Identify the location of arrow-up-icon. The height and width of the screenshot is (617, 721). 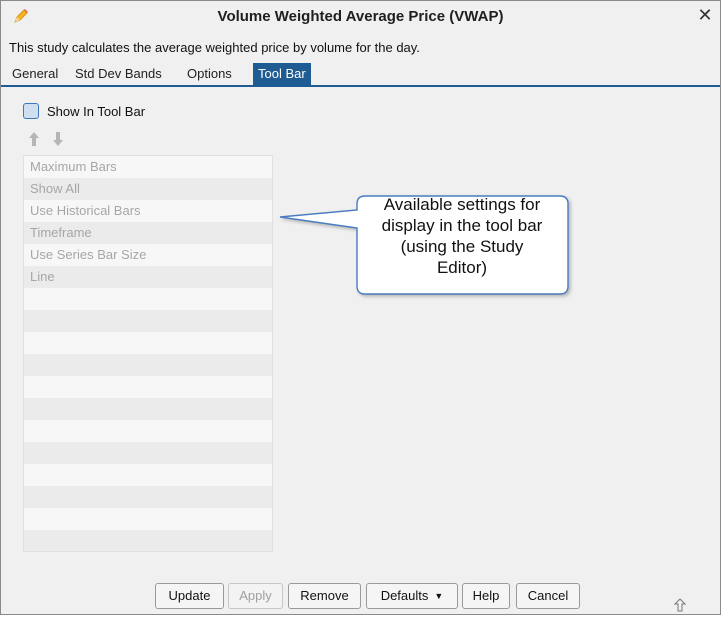
(34, 139).